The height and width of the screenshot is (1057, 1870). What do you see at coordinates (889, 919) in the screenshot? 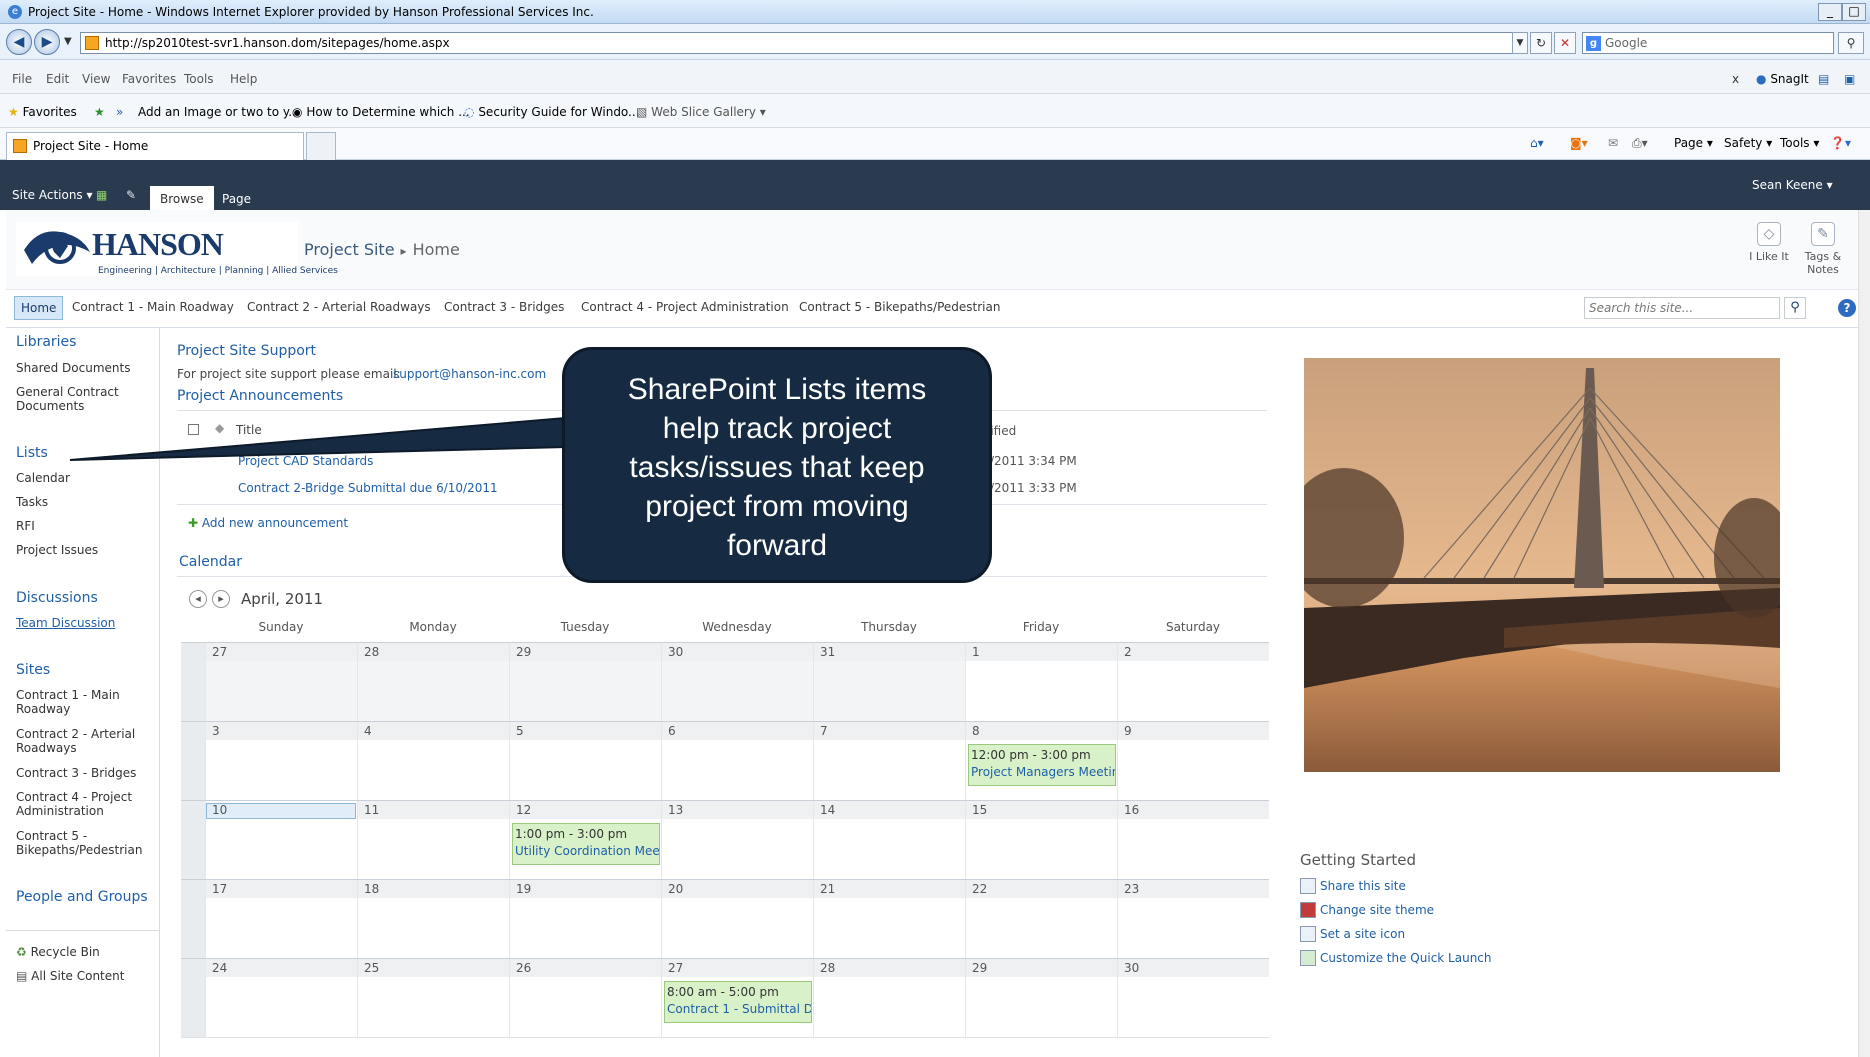
I see `calendar-day-cell: 21` at bounding box center [889, 919].